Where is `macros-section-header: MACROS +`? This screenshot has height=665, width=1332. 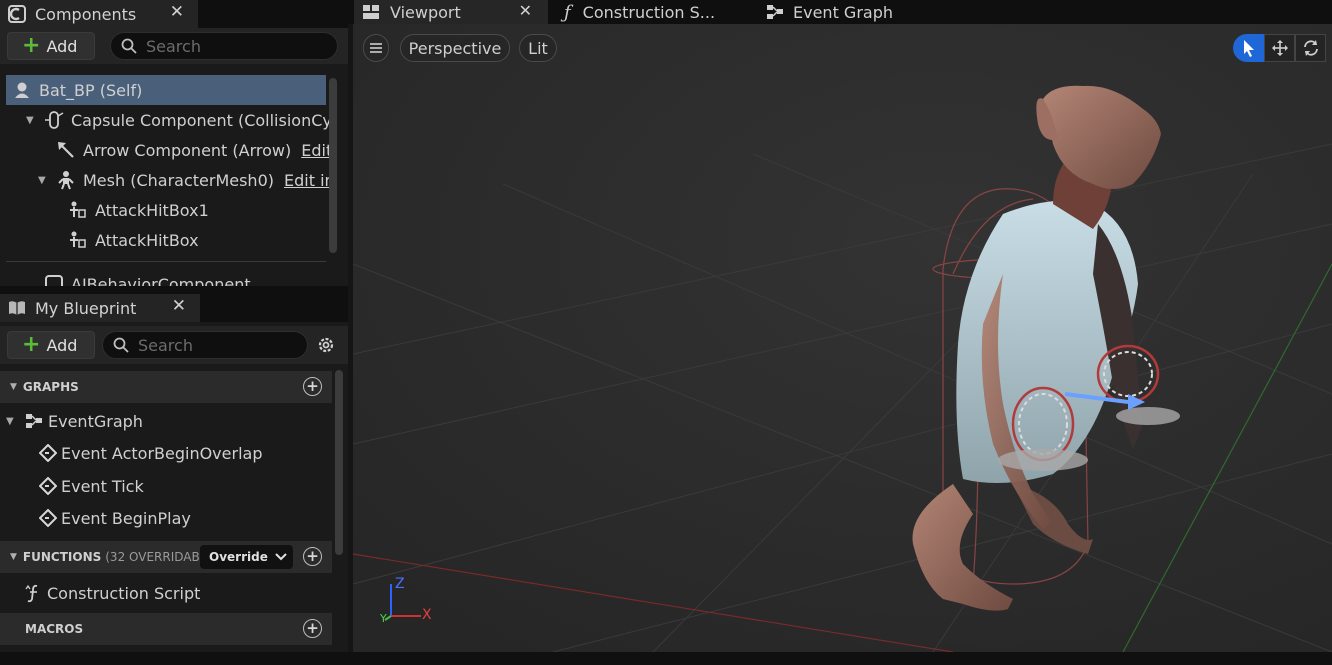 macros-section-header: MACROS + is located at coordinates (166, 629).